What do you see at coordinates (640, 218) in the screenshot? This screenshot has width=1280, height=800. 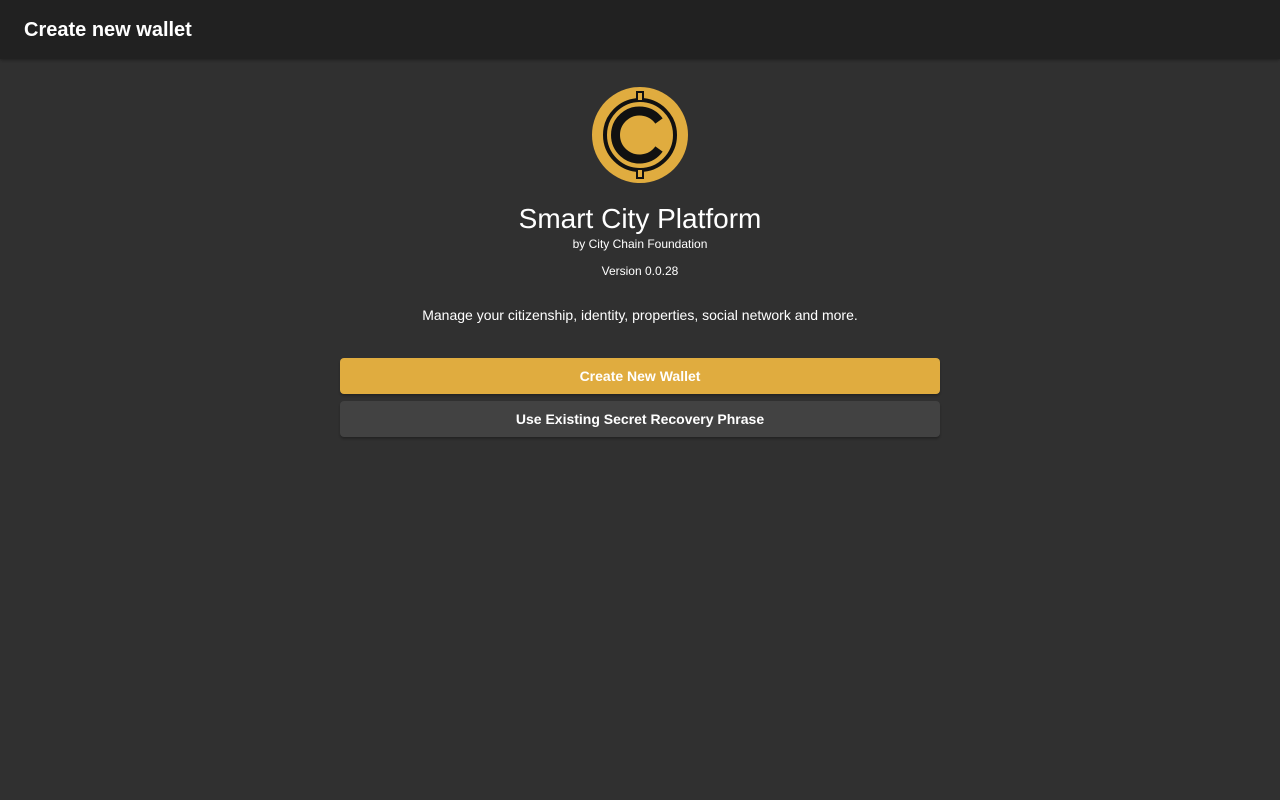 I see `app-name: Smart City Platform` at bounding box center [640, 218].